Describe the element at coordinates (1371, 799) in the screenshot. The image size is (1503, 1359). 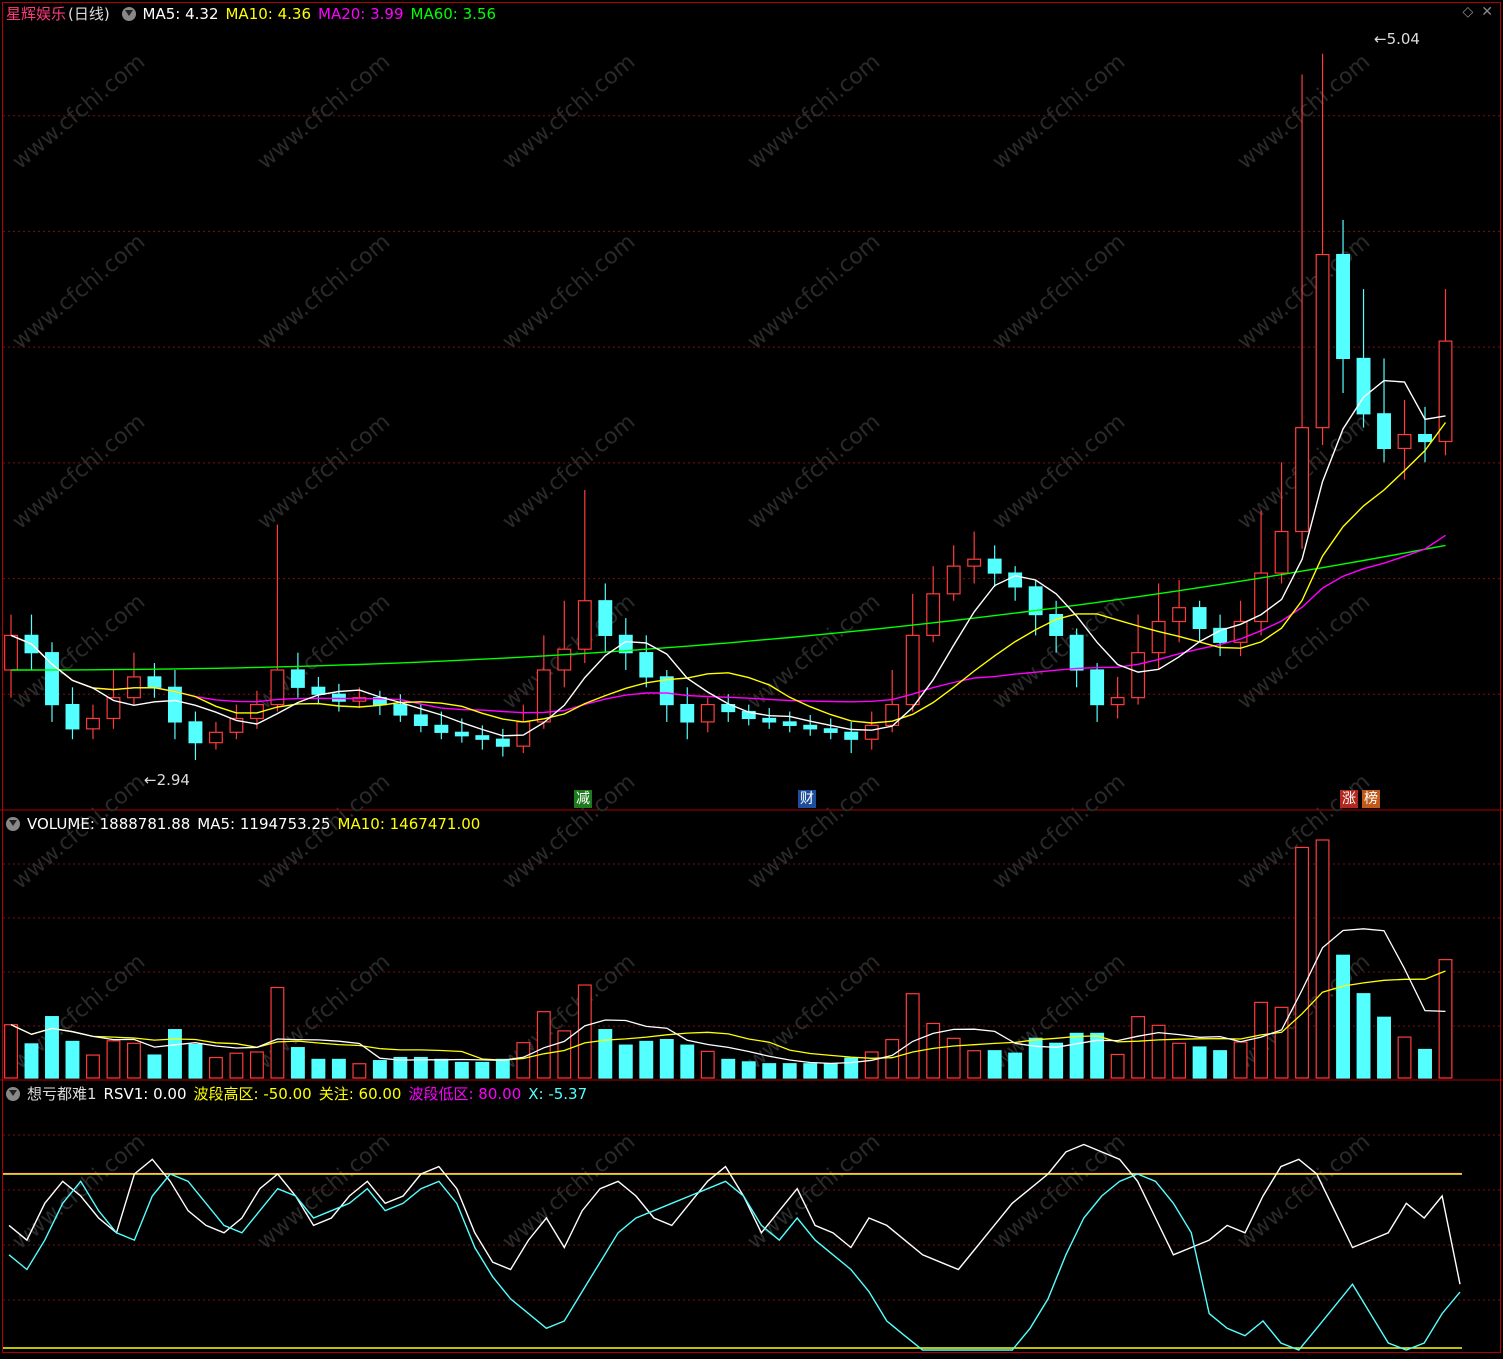
I see `event-tag-rank-list: 榜` at that location.